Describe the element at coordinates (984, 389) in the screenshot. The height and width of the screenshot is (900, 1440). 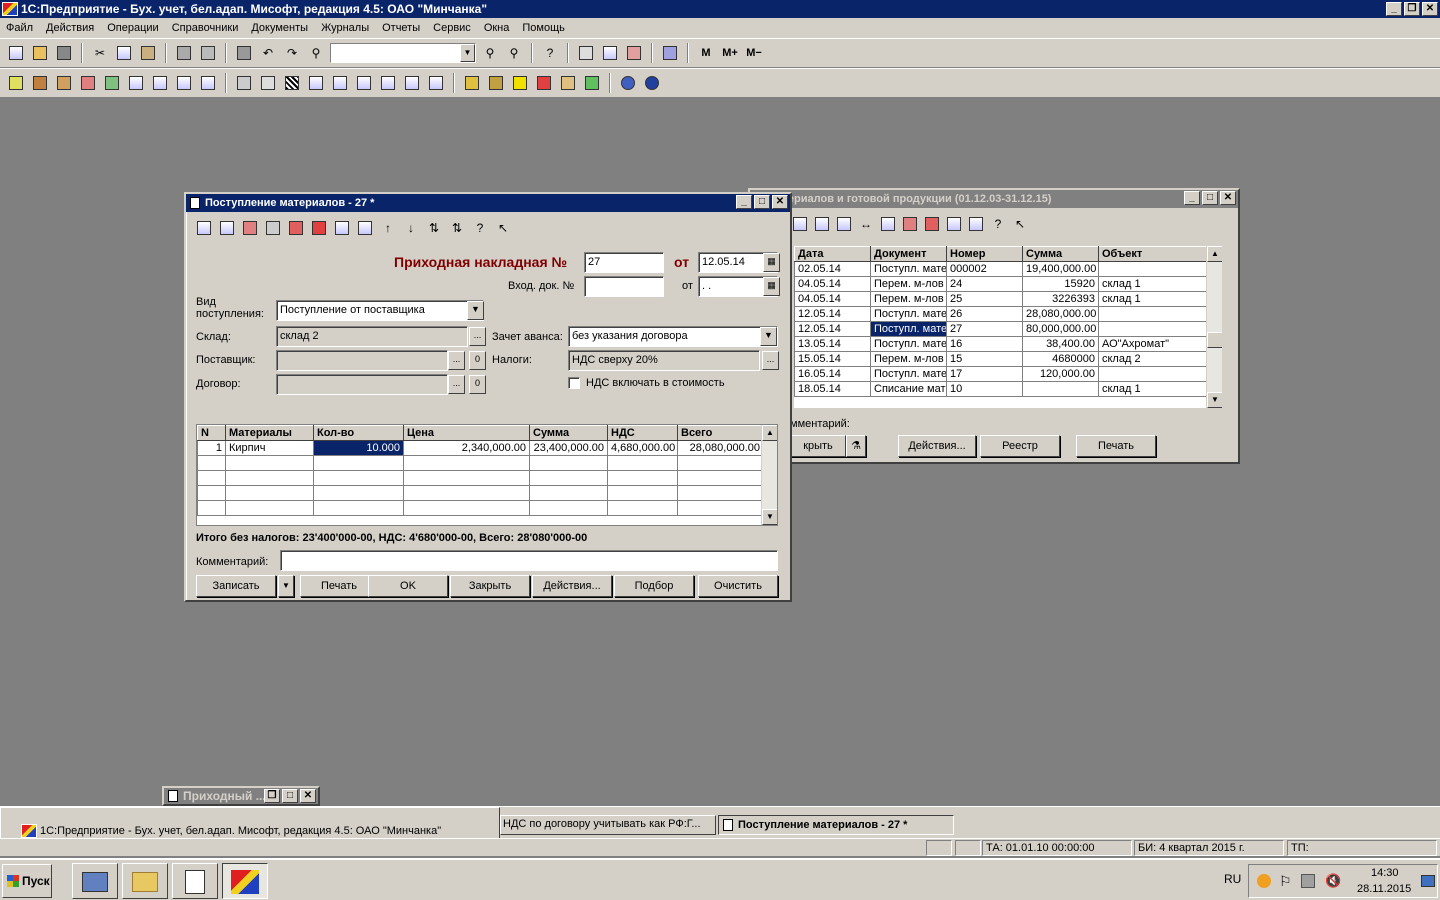
I see `row-number: 10` at that location.